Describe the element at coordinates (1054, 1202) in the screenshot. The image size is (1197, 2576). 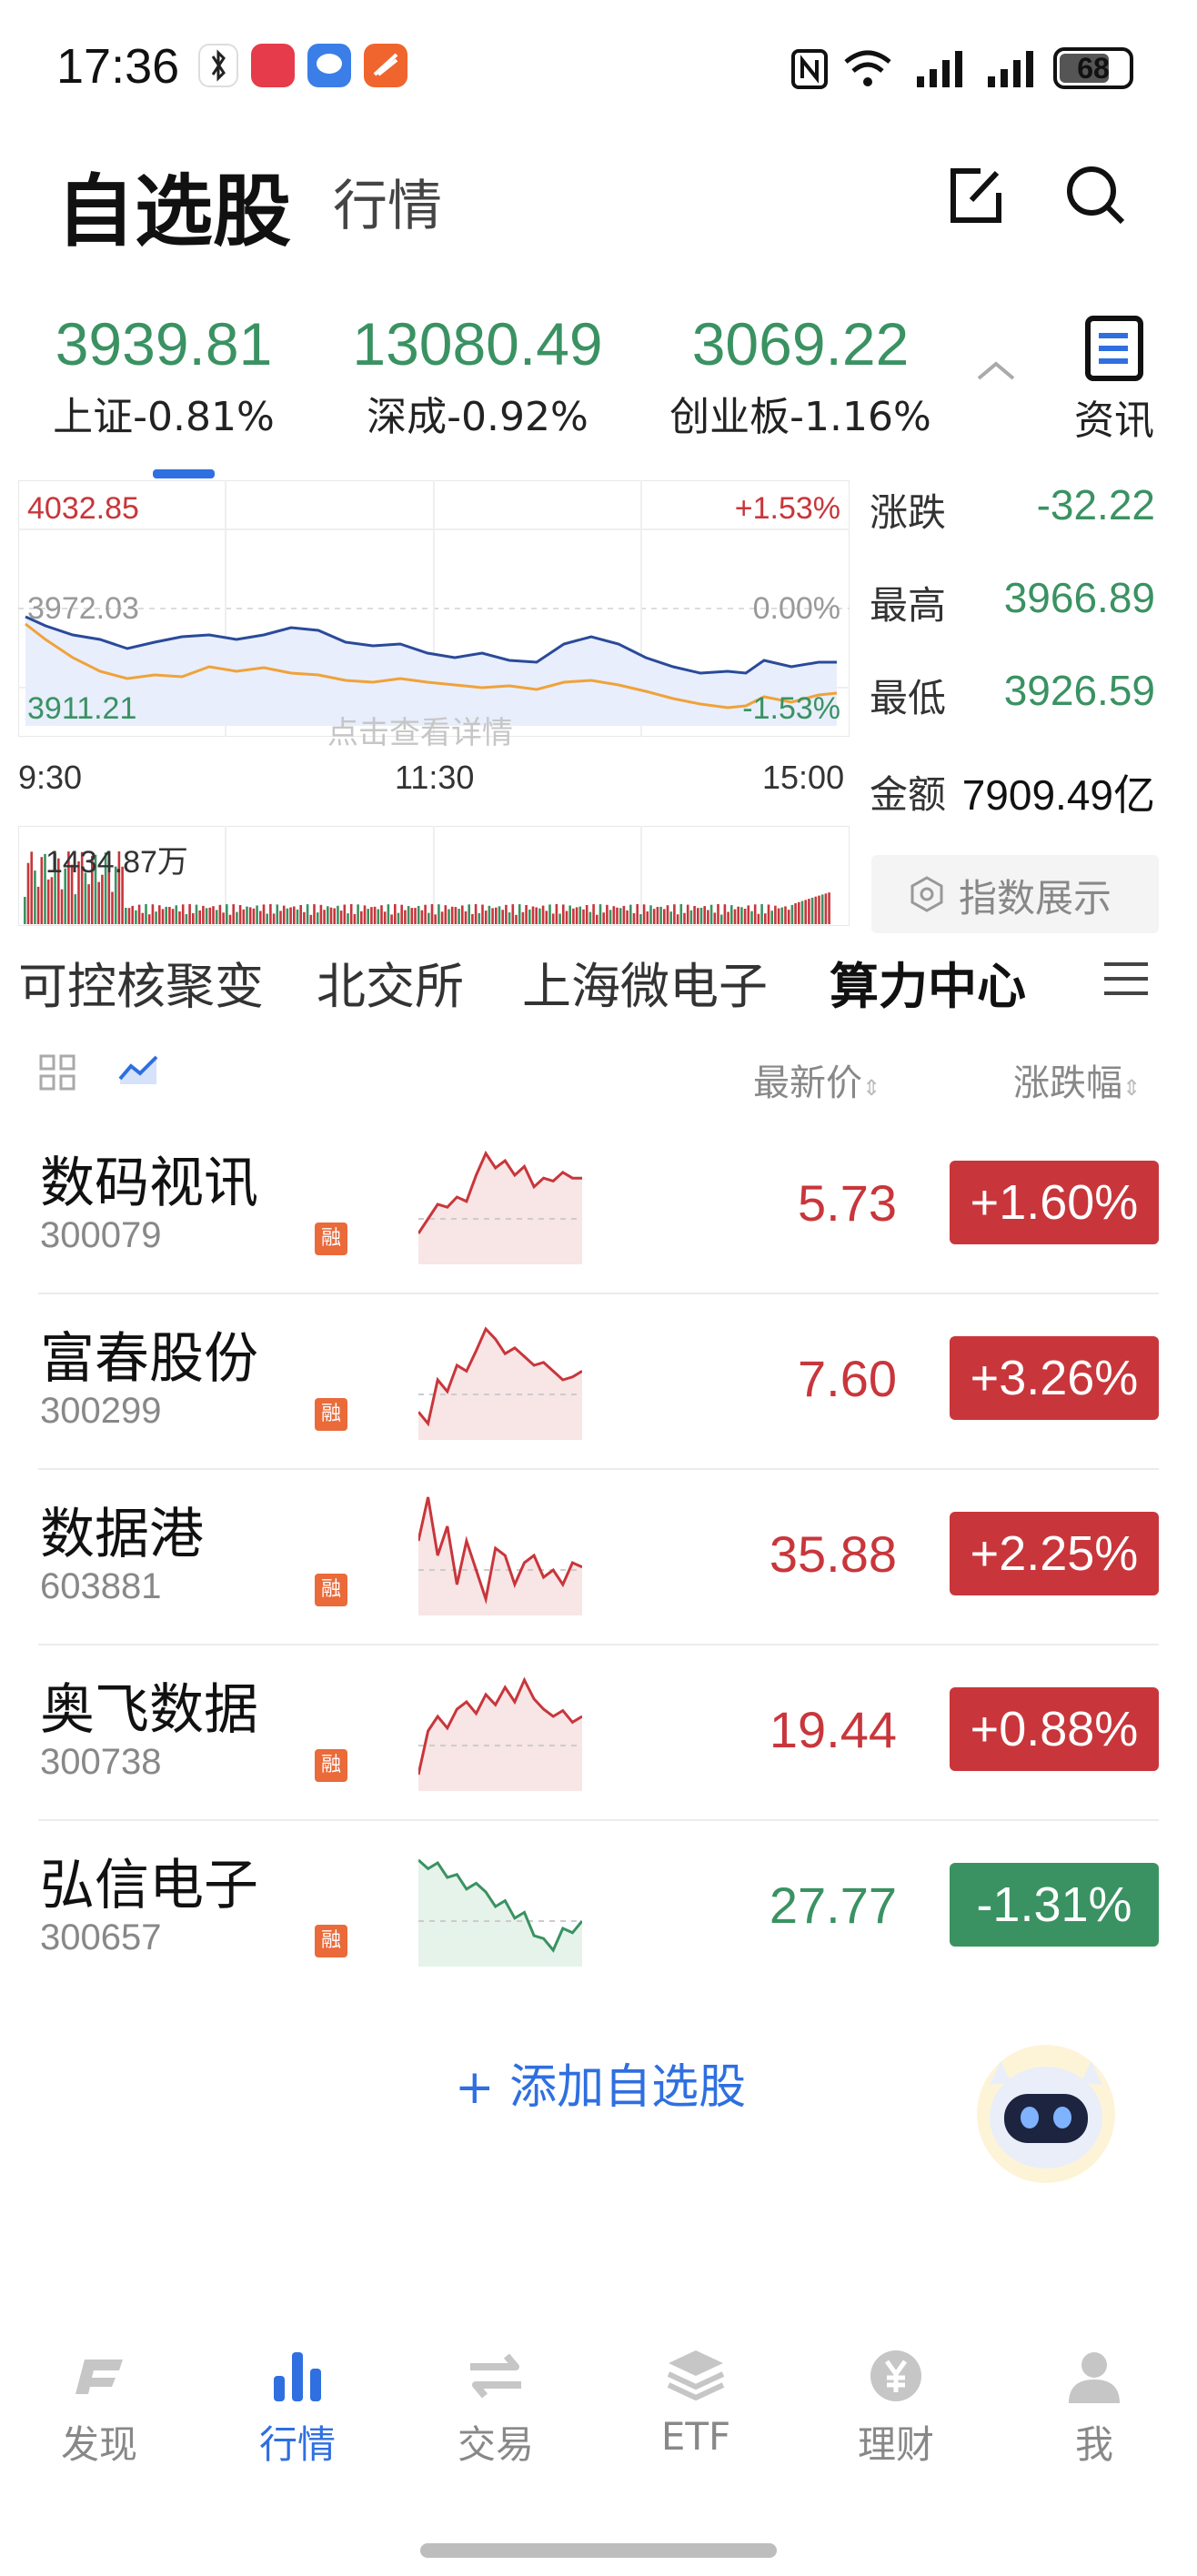
I see `stock-change-badge: +1.60%` at that location.